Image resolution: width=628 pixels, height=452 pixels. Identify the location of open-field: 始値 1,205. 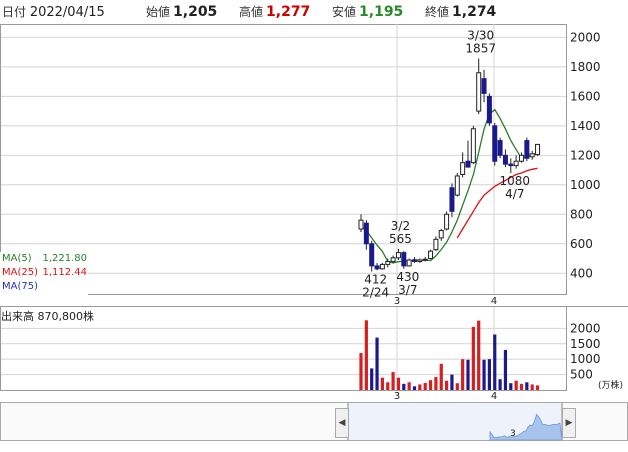
(181, 11).